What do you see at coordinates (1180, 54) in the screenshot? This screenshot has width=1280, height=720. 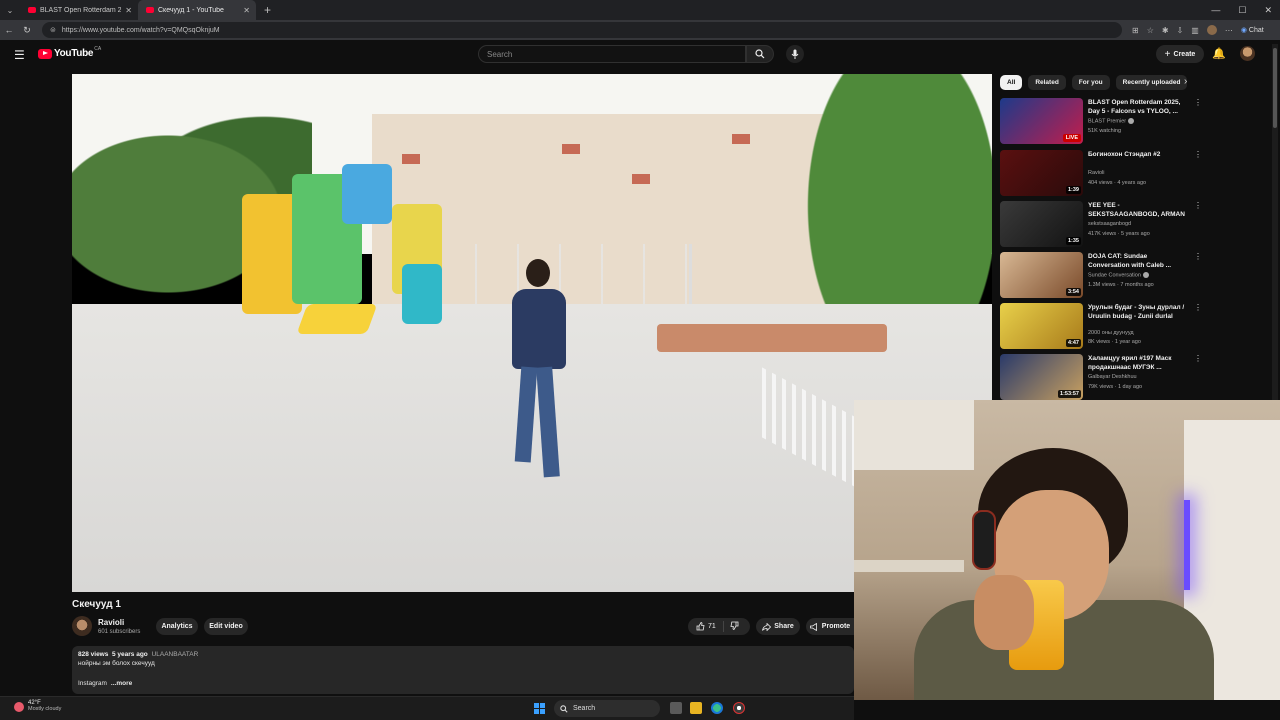 I see `create-button: + Create` at bounding box center [1180, 54].